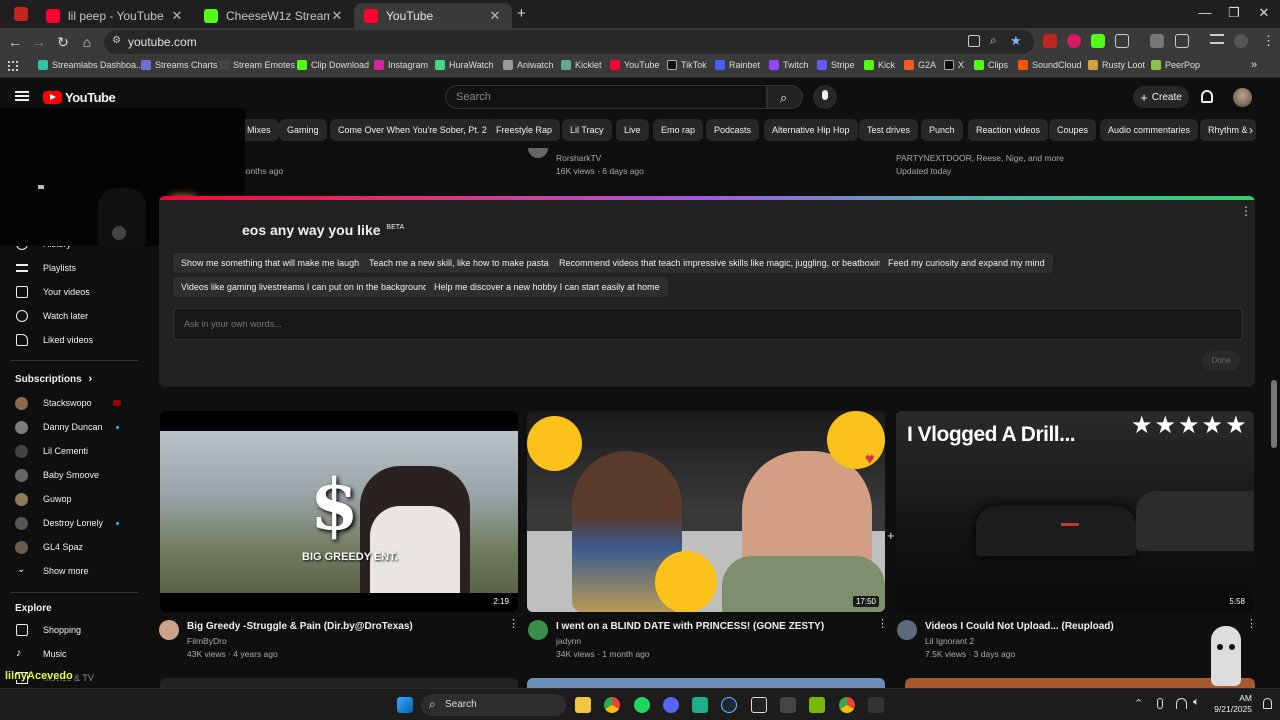 The width and height of the screenshot is (1280, 720). I want to click on epic-games-icon, so click(759, 705).